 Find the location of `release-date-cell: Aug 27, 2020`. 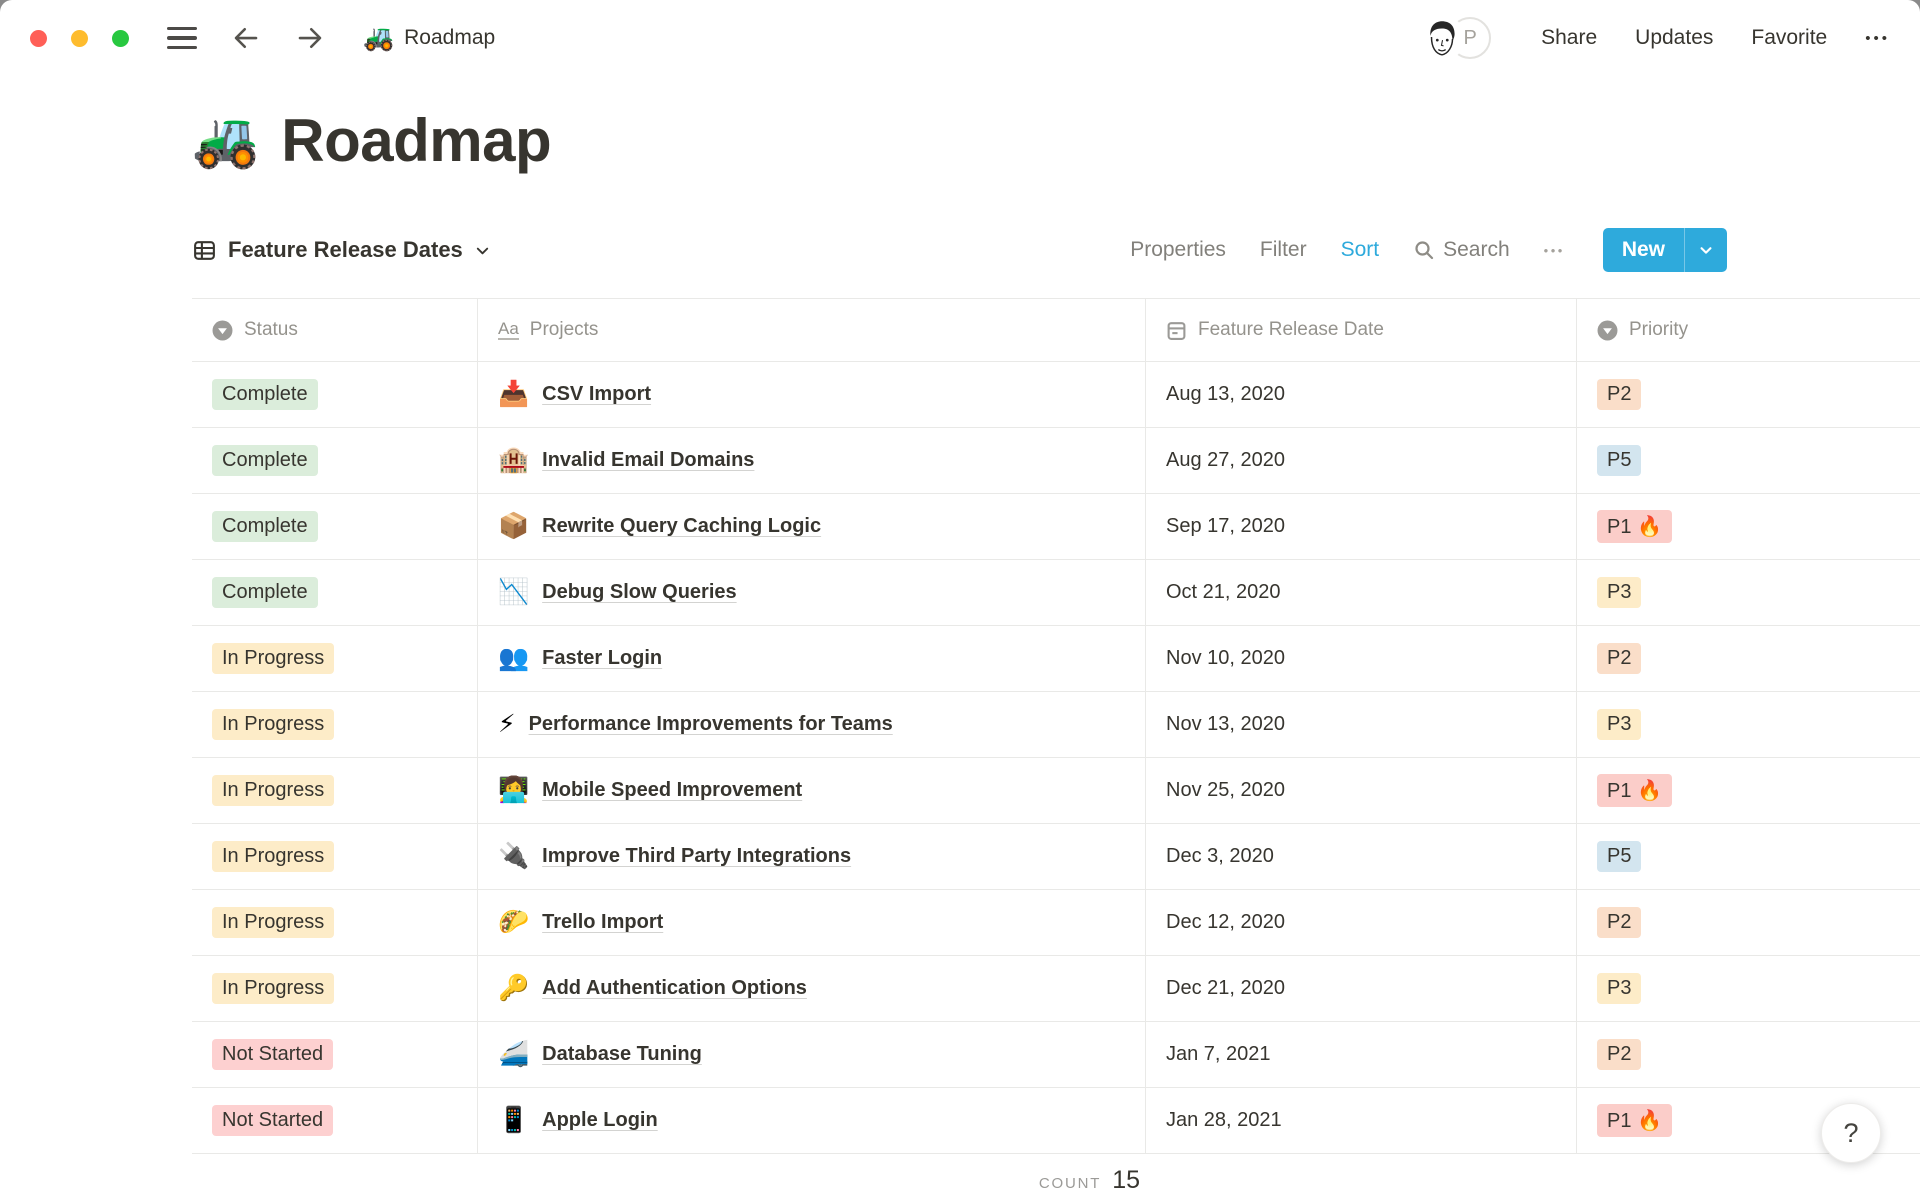

release-date-cell: Aug 27, 2020 is located at coordinates (1361, 460).